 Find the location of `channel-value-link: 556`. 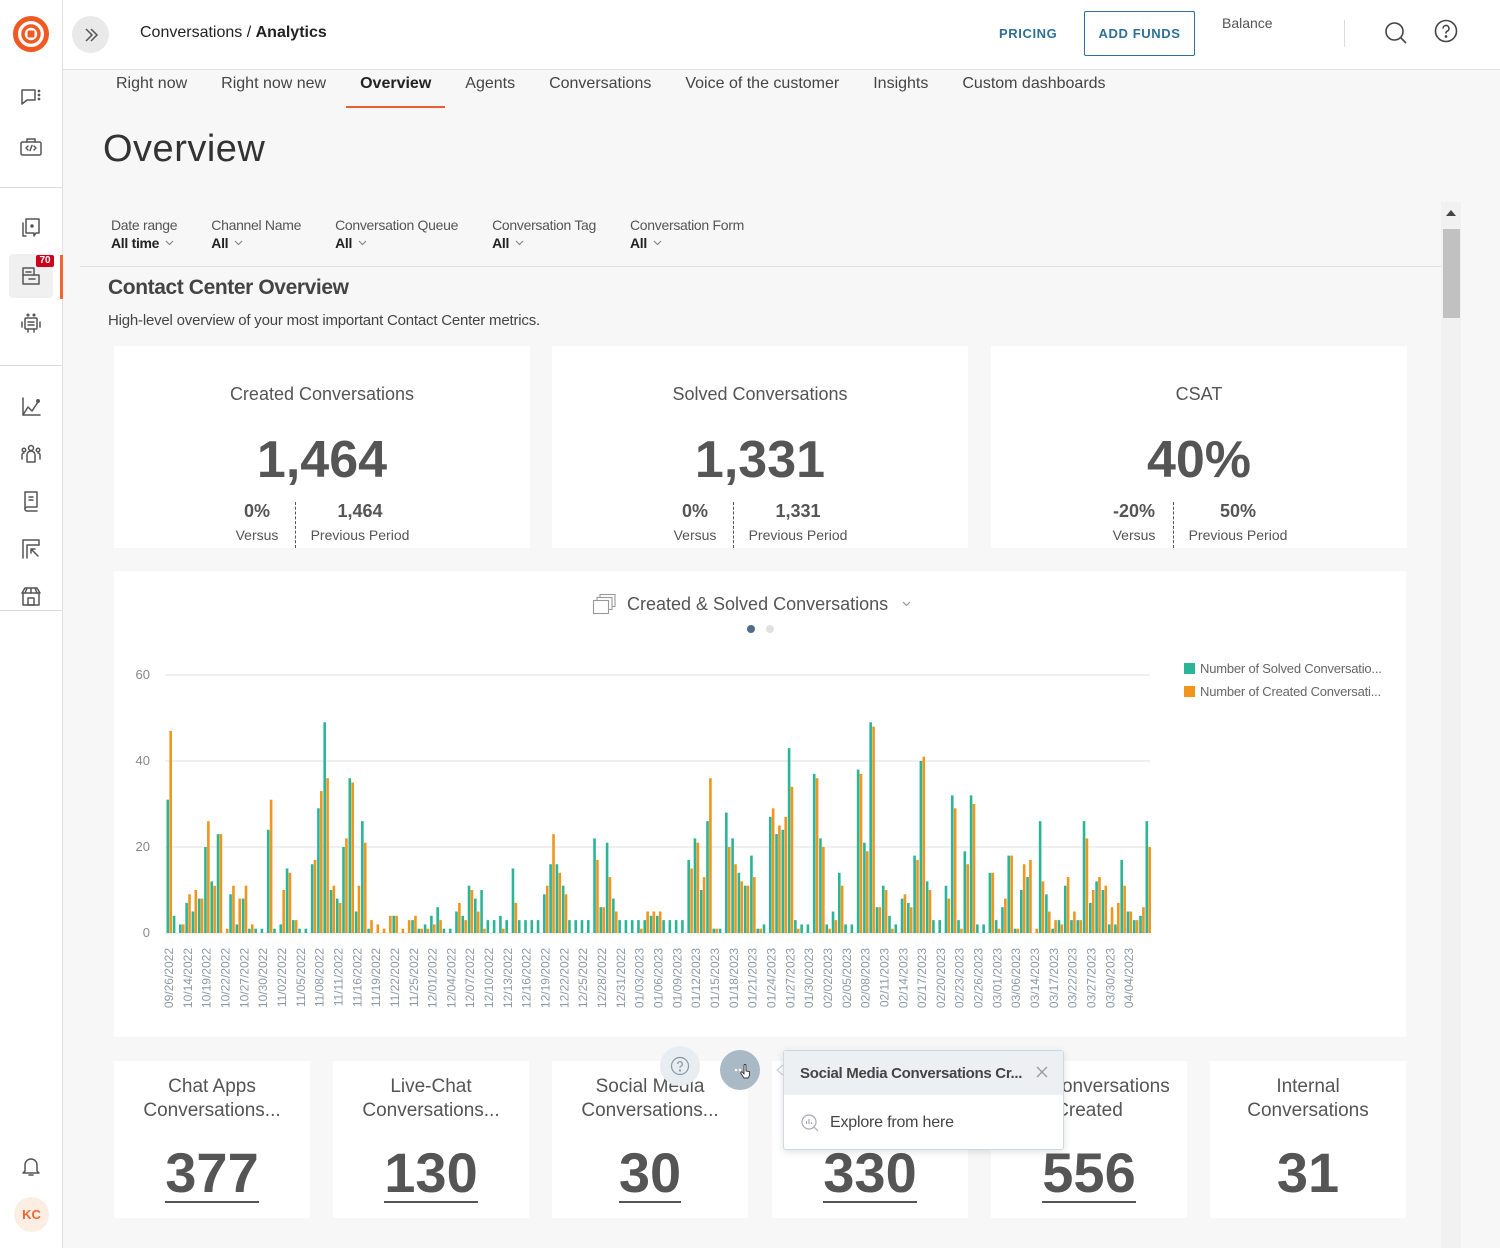

channel-value-link: 556 is located at coordinates (1089, 1174).